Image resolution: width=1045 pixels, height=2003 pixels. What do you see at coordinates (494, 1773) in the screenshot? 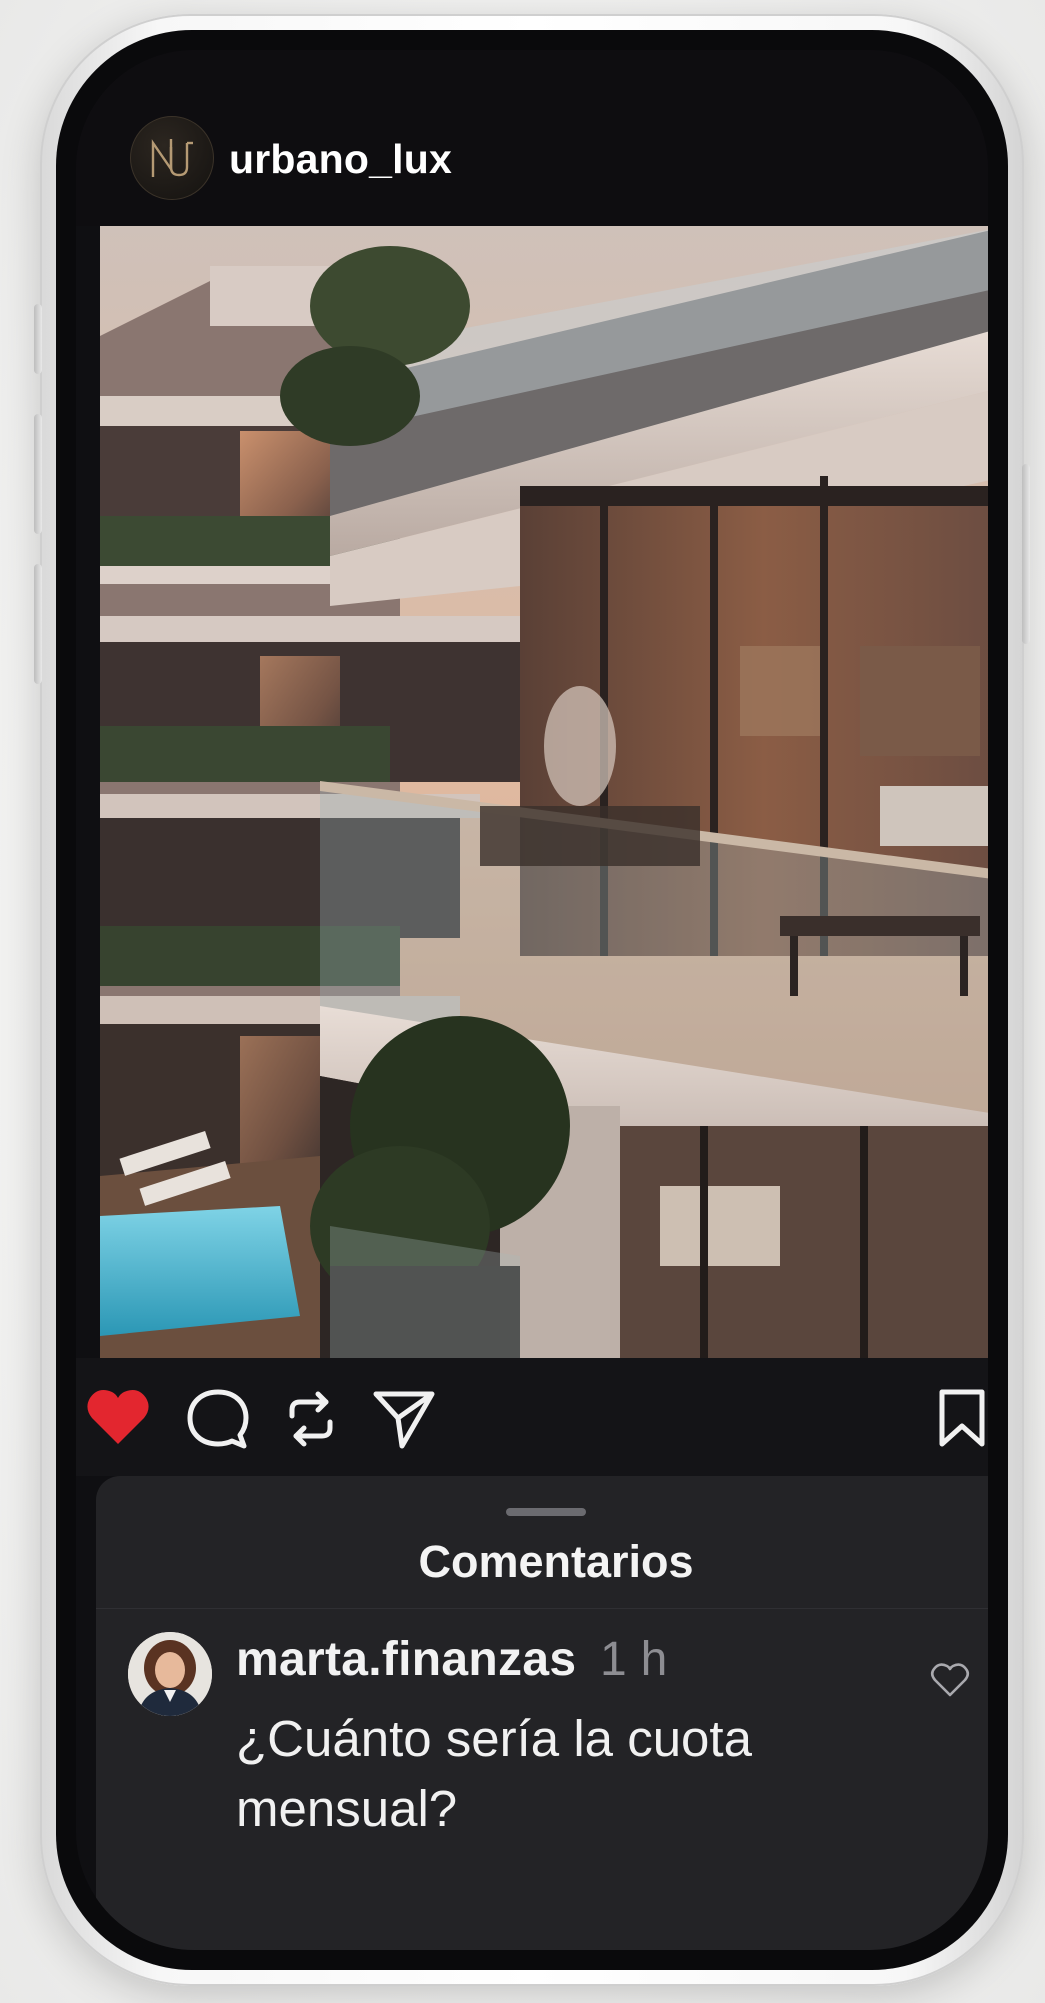
I see `comment-text: ¿Cuánto sería la cuota mensual?` at bounding box center [494, 1773].